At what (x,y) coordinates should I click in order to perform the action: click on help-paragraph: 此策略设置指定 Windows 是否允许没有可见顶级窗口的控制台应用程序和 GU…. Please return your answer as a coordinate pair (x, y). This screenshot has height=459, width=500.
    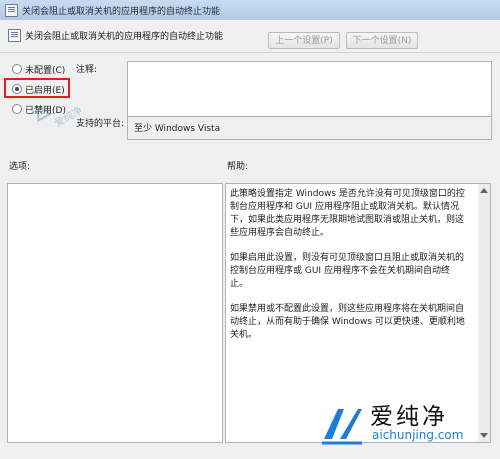
    Looking at the image, I should click on (347, 213).